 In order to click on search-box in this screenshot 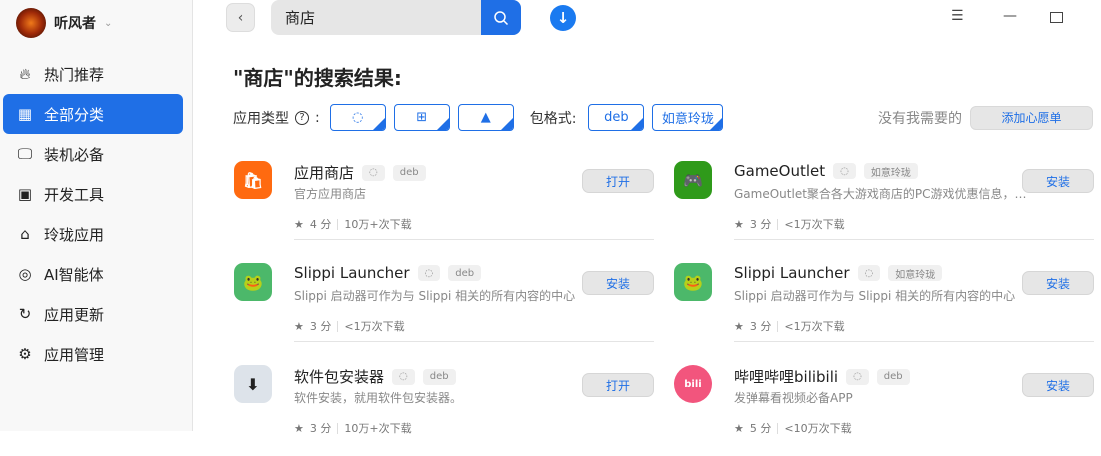, I will do `click(396, 17)`.